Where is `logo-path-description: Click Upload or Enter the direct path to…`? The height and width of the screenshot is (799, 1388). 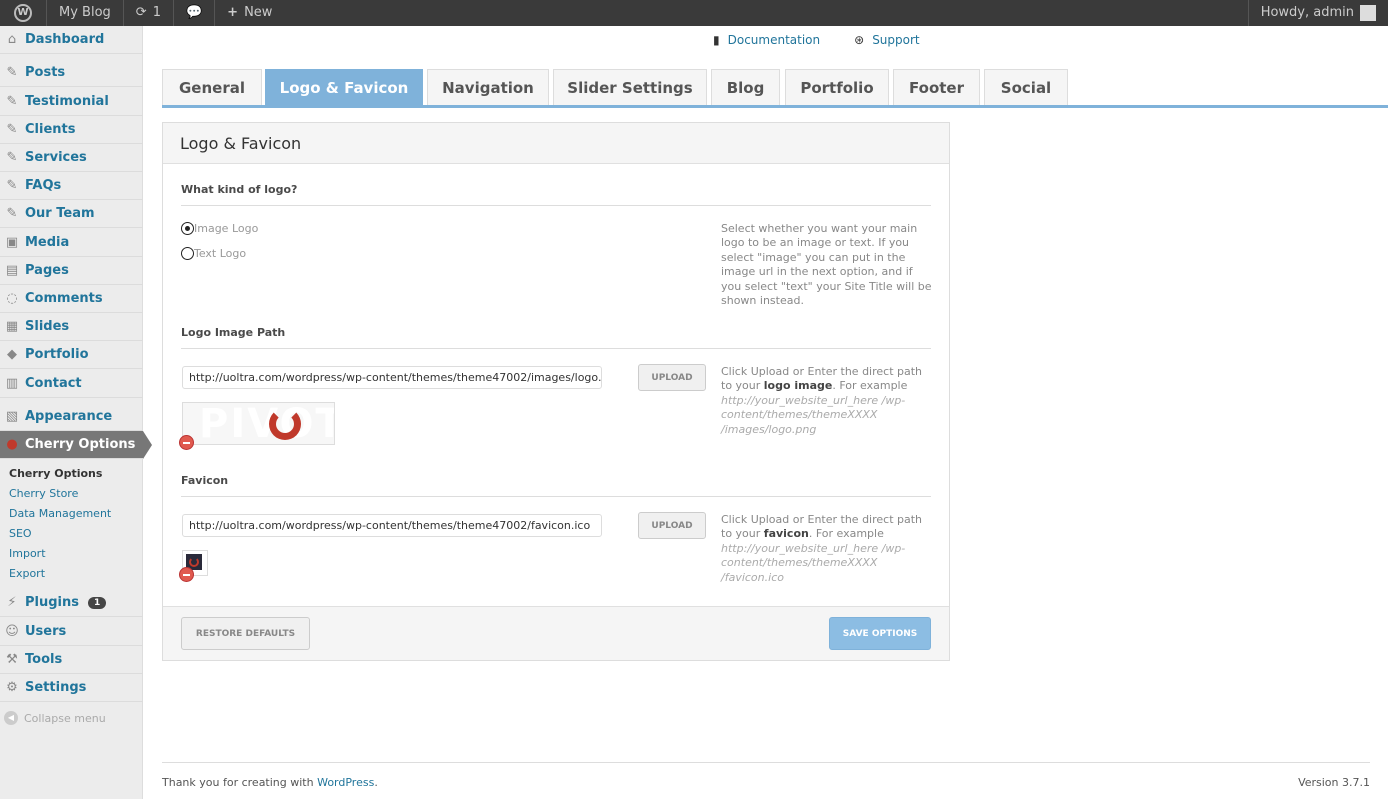
logo-path-description: Click Upload or Enter the direct path to… is located at coordinates (822, 400).